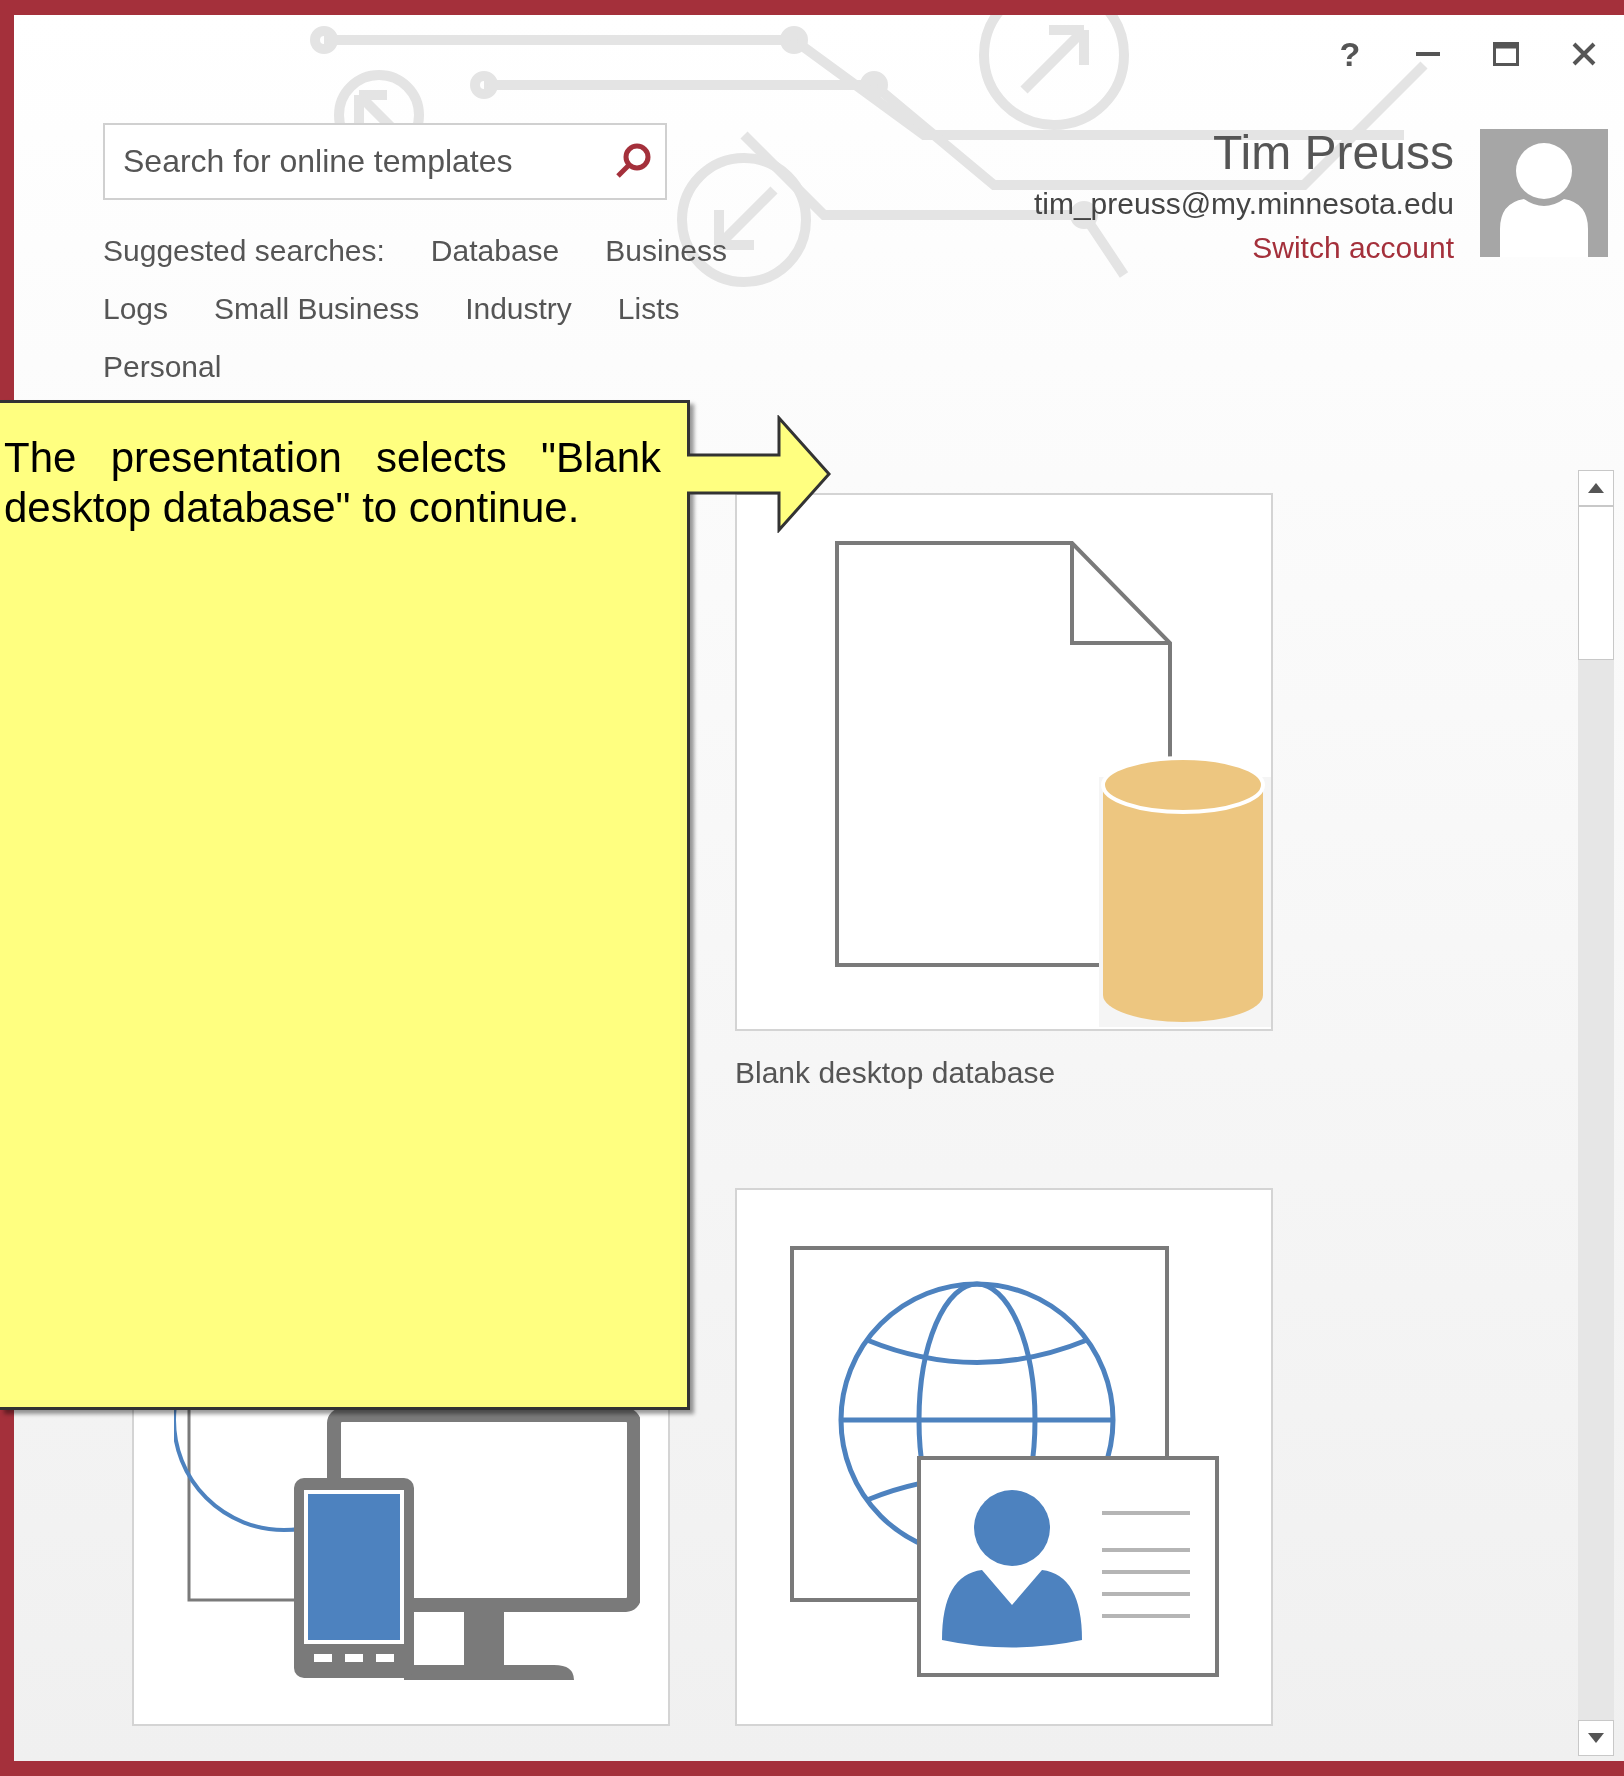  Describe the element at coordinates (648, 309) in the screenshot. I see `suggested-search-link: Lists` at that location.